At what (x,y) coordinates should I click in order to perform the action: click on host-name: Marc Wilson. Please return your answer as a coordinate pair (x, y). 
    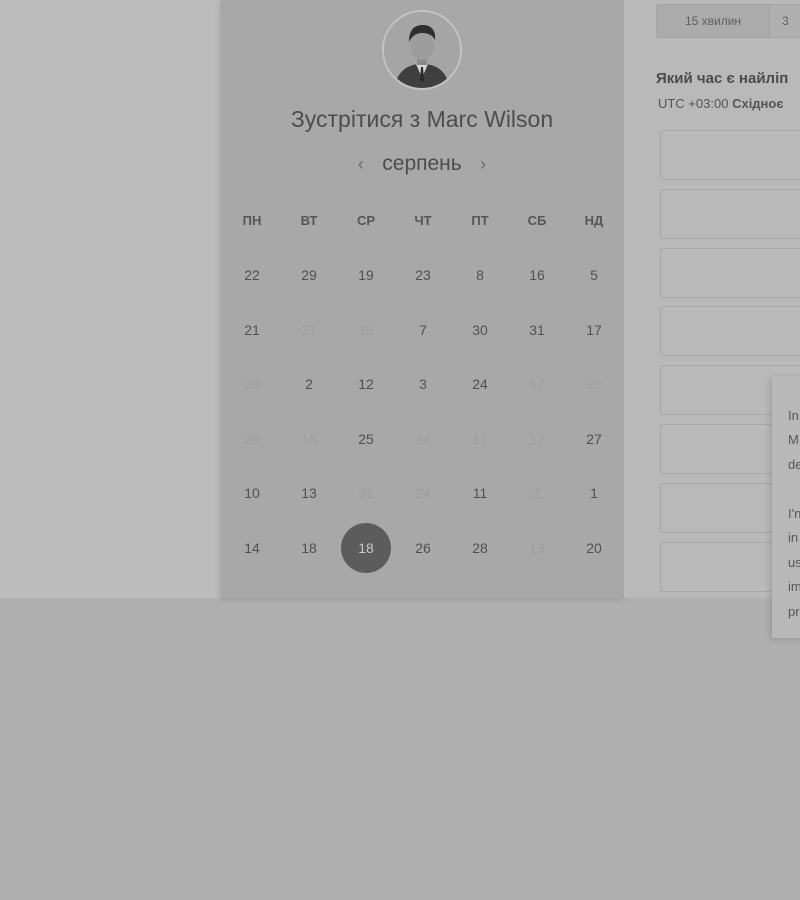
    Looking at the image, I should click on (490, 119).